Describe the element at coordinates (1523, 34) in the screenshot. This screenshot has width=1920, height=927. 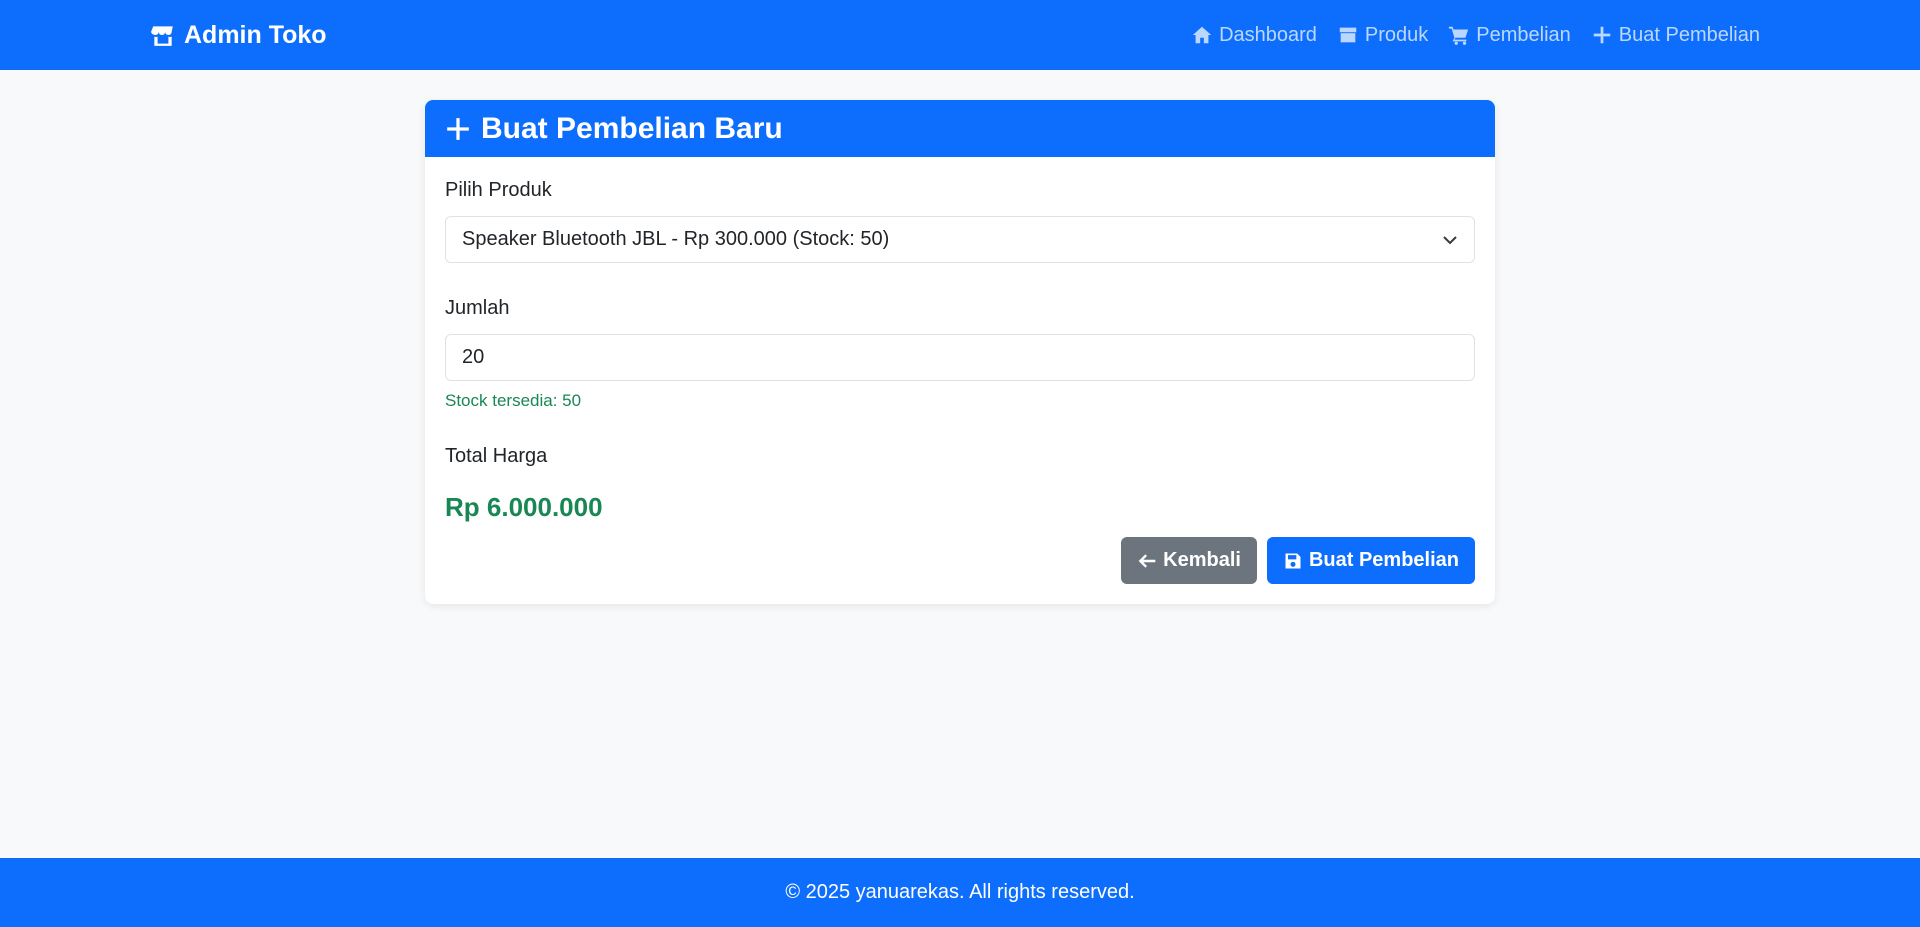
I see `nav-pembelian-label: Pembelian` at that location.